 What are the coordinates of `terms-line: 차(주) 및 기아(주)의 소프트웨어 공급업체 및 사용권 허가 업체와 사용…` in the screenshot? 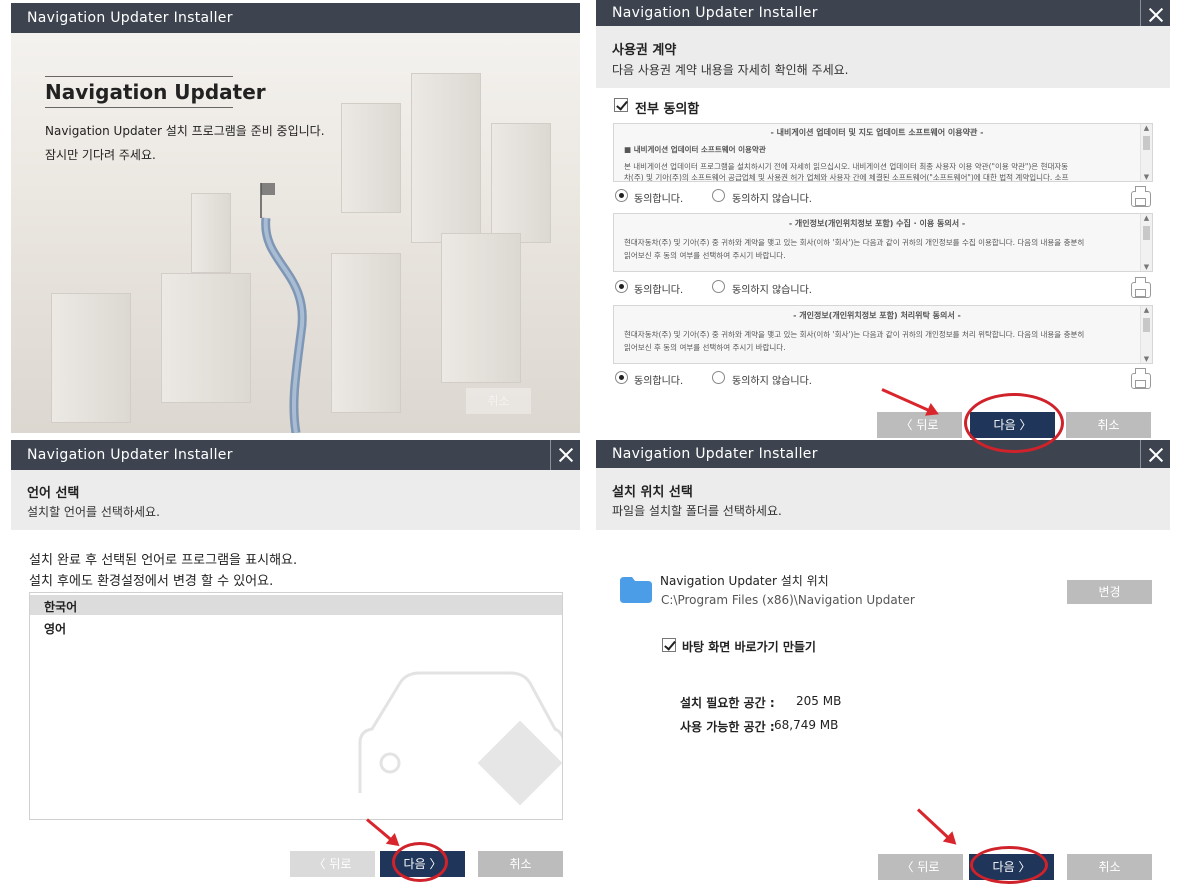 It's located at (846, 177).